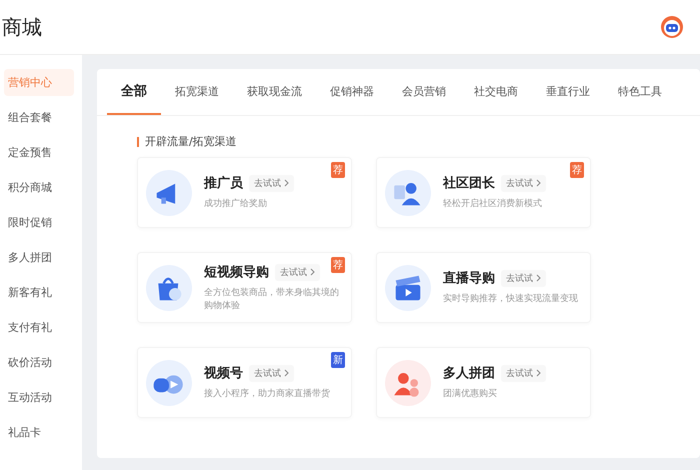  I want to click on card-title: 社区团长, so click(469, 183).